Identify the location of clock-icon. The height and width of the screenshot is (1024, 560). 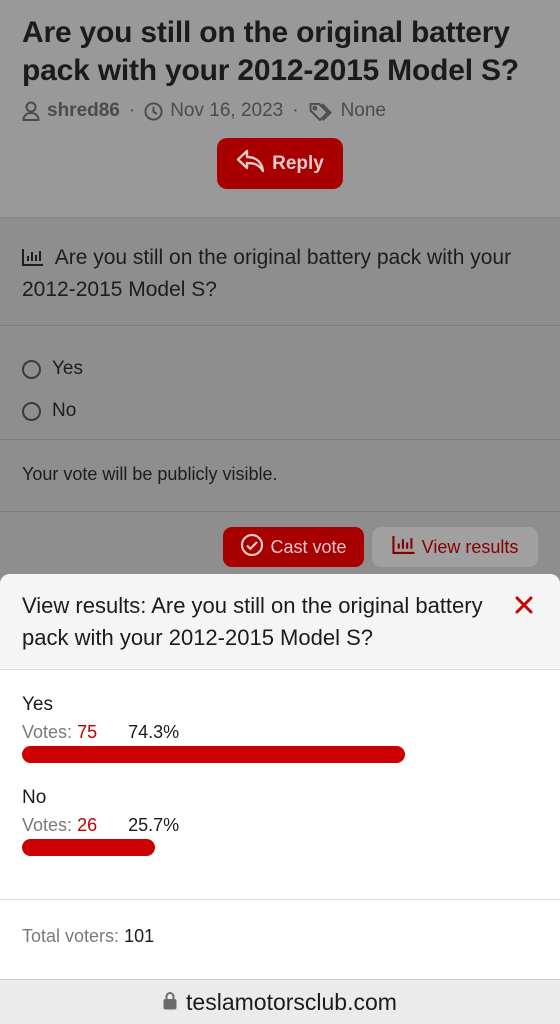
(153, 111).